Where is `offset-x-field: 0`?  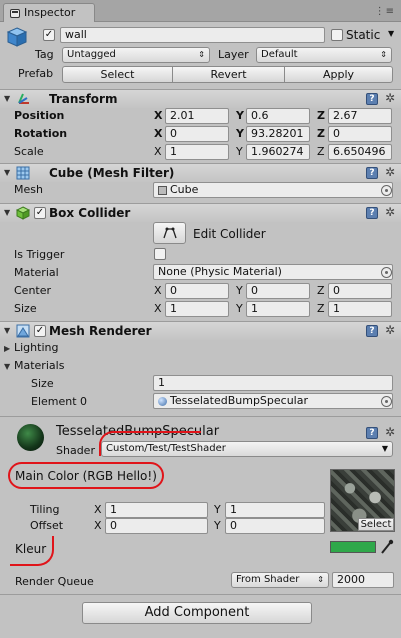 offset-x-field: 0 is located at coordinates (156, 526).